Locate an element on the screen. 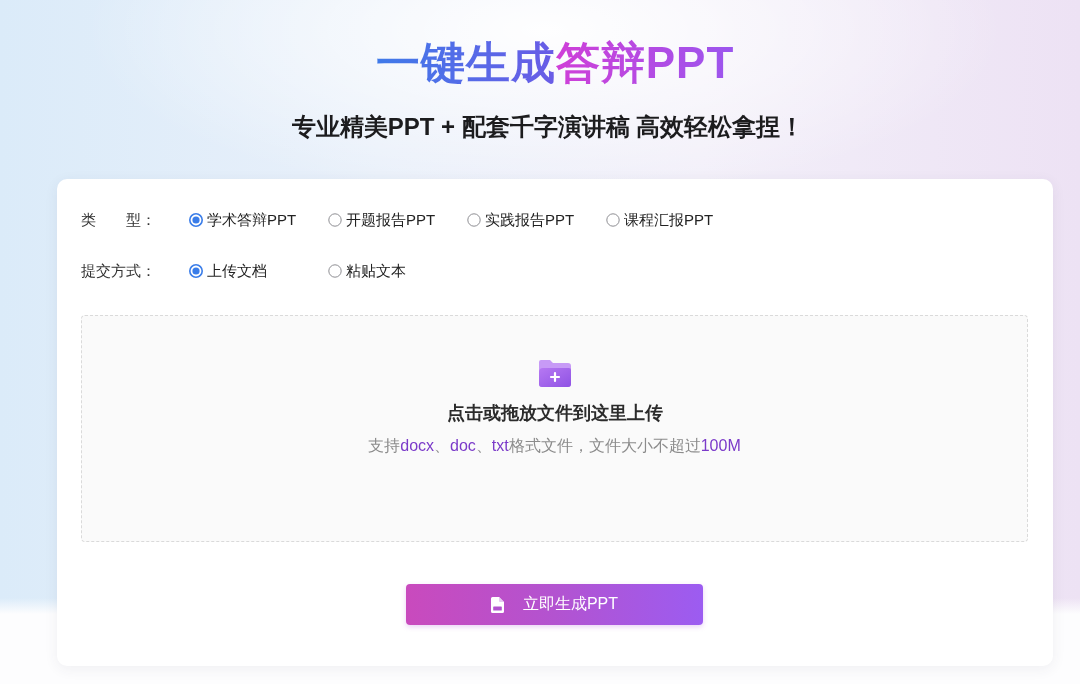 The height and width of the screenshot is (684, 1080). folder-plus-icon is located at coordinates (554, 373).